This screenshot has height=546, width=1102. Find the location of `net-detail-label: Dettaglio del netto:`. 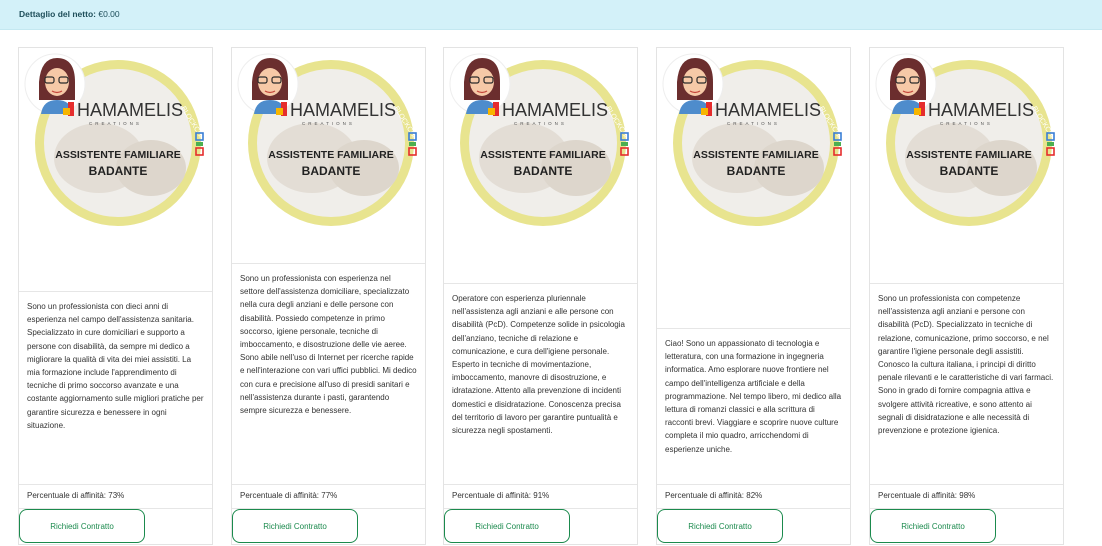

net-detail-label: Dettaglio del netto: is located at coordinates (57, 14).